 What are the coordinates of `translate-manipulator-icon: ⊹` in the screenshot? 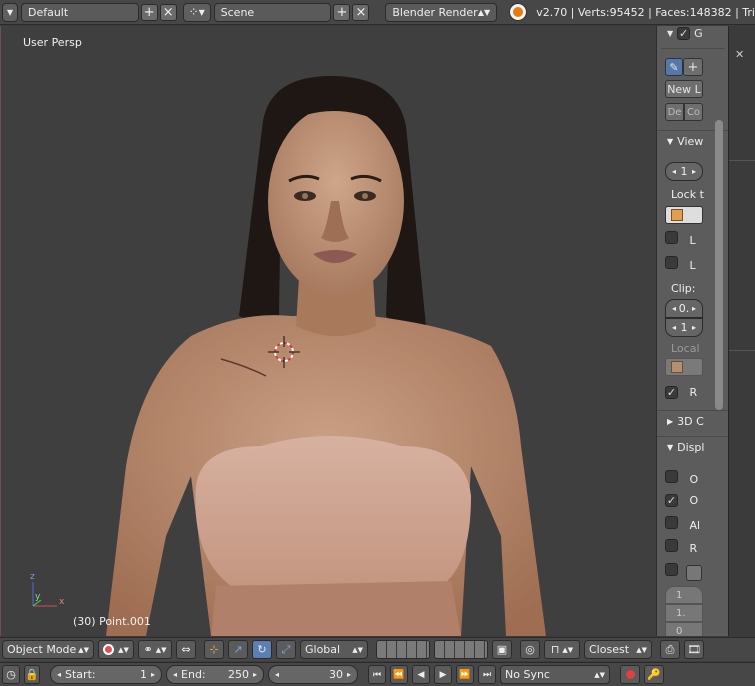 It's located at (214, 649).